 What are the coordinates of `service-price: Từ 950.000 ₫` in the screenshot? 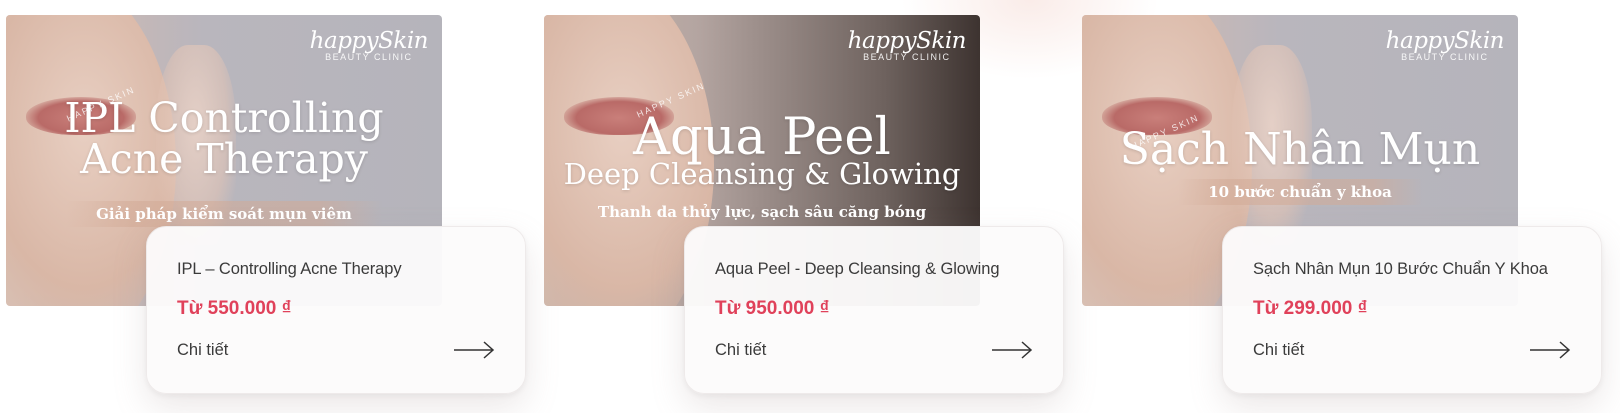 It's located at (772, 308).